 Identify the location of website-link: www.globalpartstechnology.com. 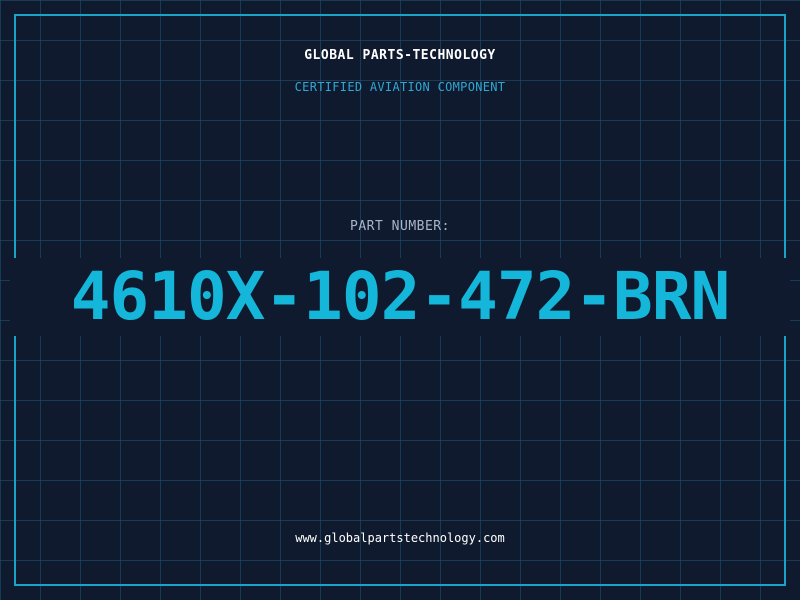
(400, 538).